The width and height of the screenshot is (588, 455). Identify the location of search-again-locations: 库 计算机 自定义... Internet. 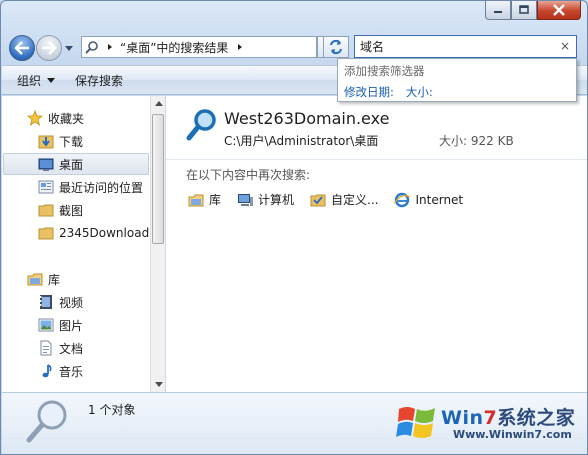
(333, 199).